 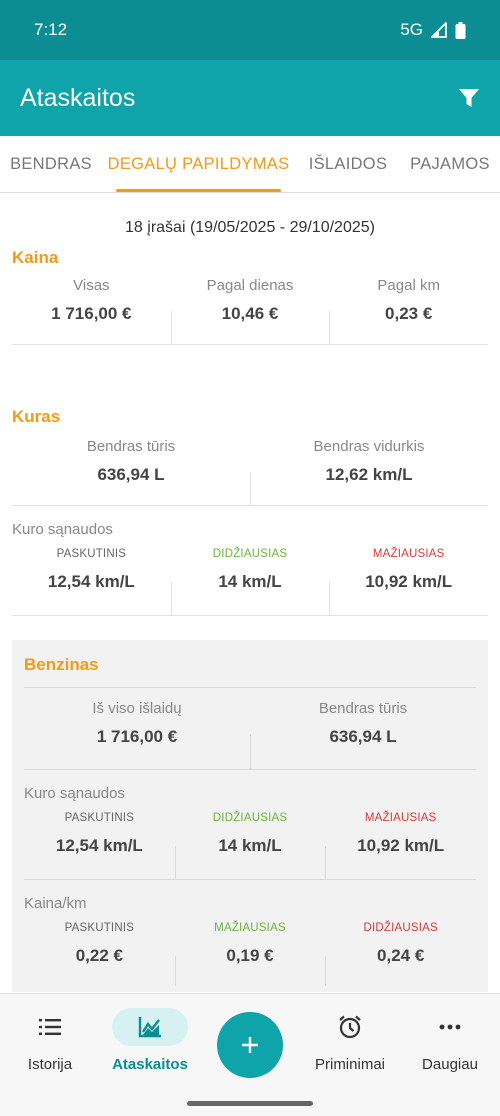 I want to click on section-title-benzinas: Benzinas, so click(x=250, y=664).